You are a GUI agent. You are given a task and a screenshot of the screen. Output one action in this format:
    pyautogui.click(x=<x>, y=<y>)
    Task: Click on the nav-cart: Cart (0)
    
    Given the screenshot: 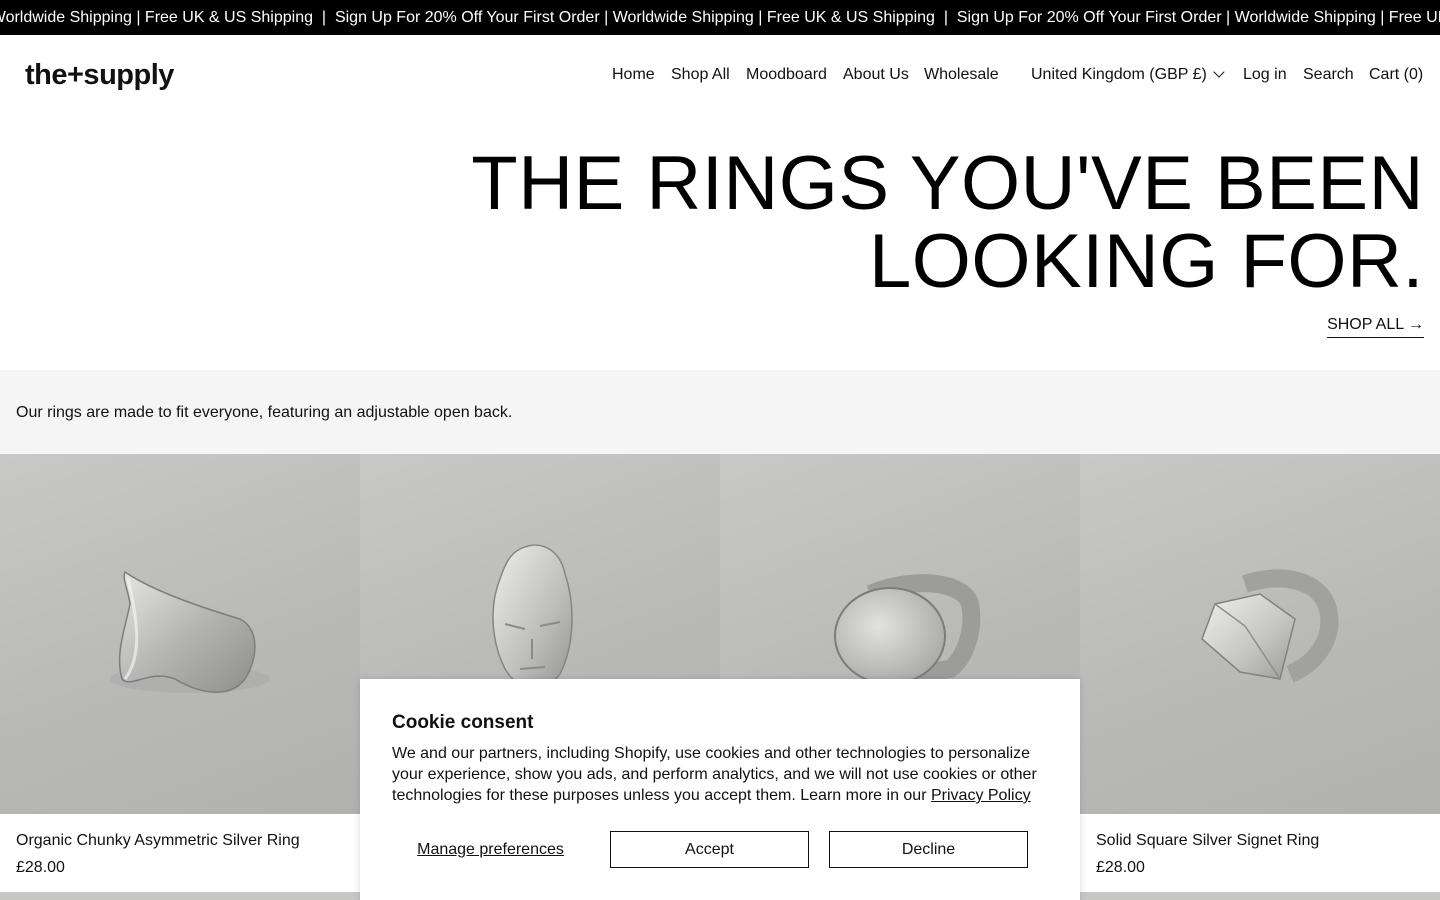 What is the action you would take?
    pyautogui.click(x=1396, y=74)
    